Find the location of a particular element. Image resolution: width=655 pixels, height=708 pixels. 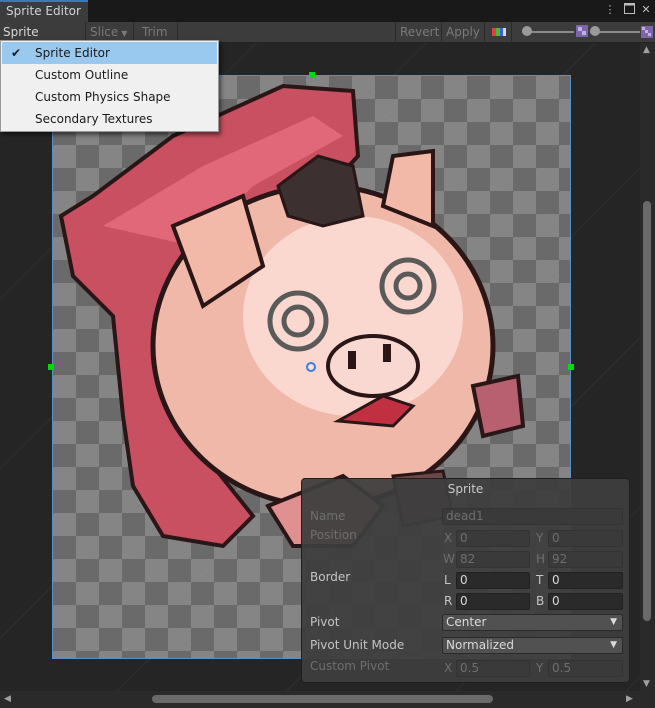

border-r-field: 0 is located at coordinates (493, 601).